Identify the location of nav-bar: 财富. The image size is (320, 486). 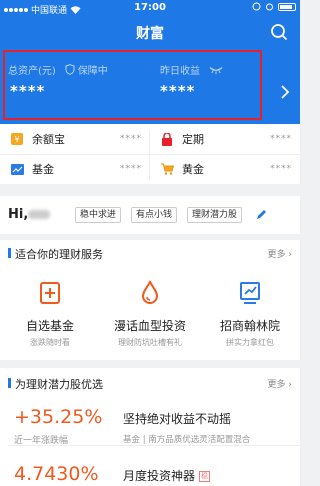
(150, 33).